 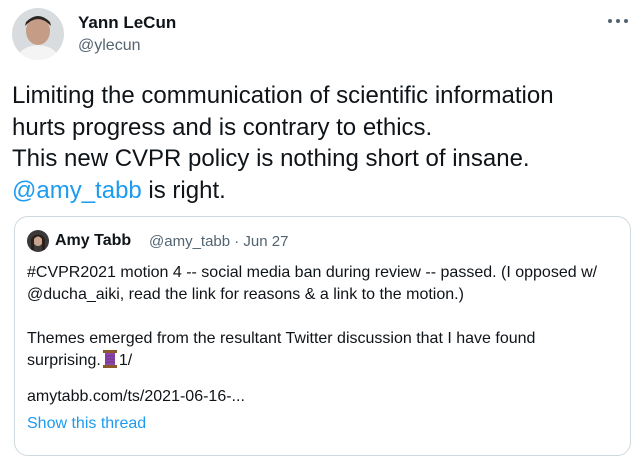 What do you see at coordinates (93, 241) in the screenshot?
I see `quoted-author-name: Amy Tabb` at bounding box center [93, 241].